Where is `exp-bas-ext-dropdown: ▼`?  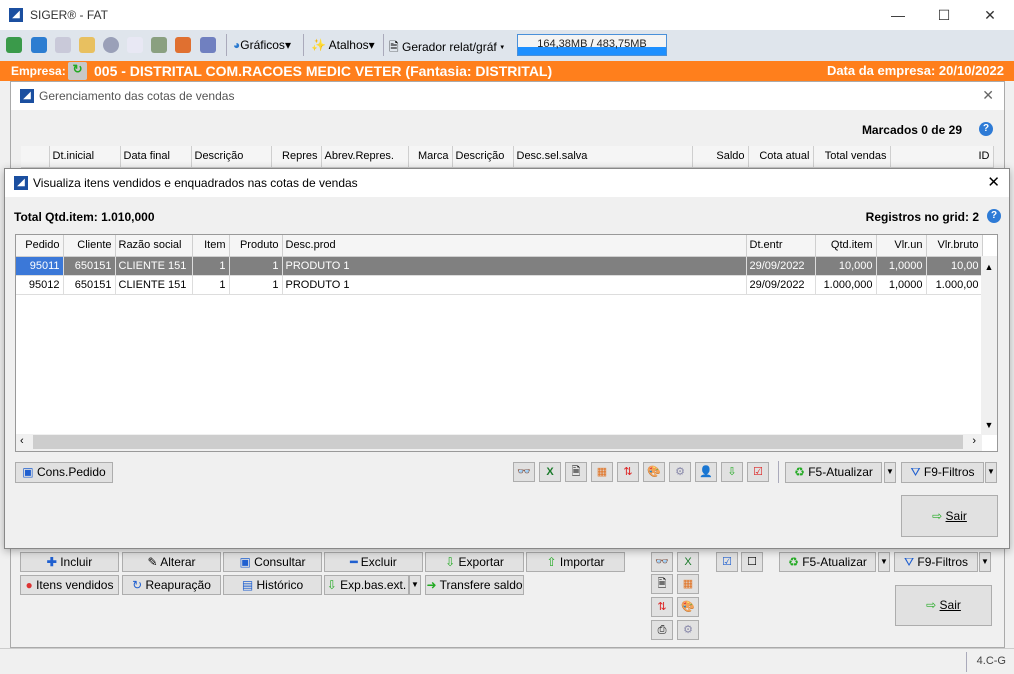
exp-bas-ext-dropdown: ▼ is located at coordinates (415, 585).